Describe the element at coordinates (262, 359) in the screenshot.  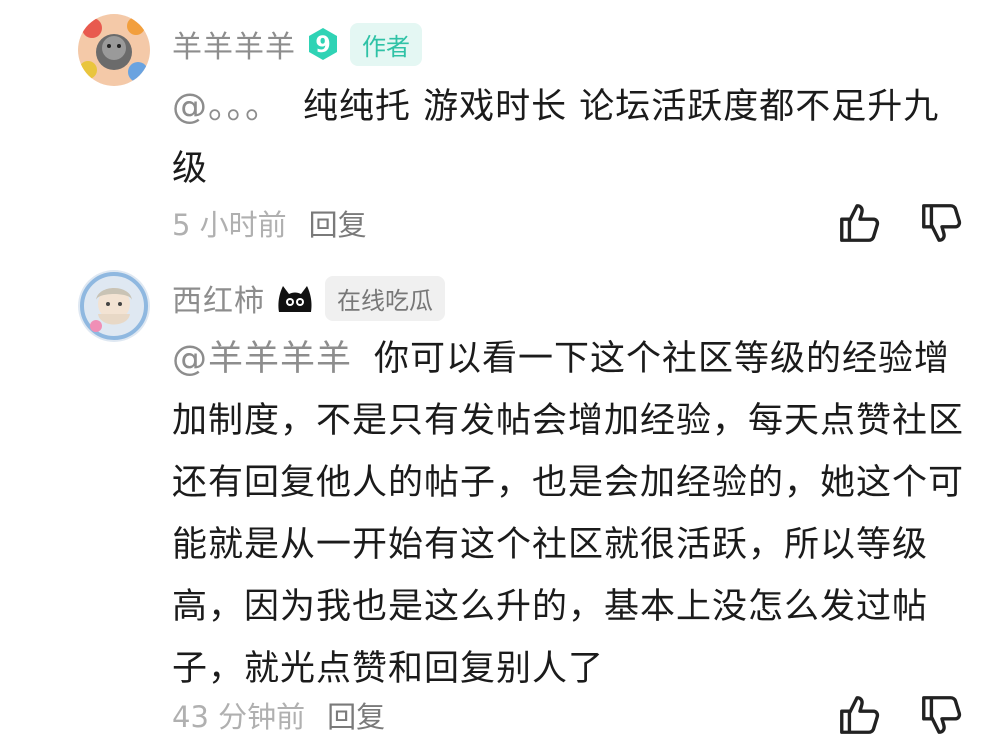
I see `mention-link: @羊羊羊羊` at that location.